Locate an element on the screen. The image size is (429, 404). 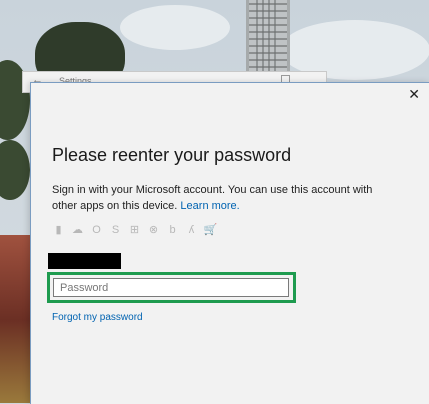
tower-windows is located at coordinates (265, 40).